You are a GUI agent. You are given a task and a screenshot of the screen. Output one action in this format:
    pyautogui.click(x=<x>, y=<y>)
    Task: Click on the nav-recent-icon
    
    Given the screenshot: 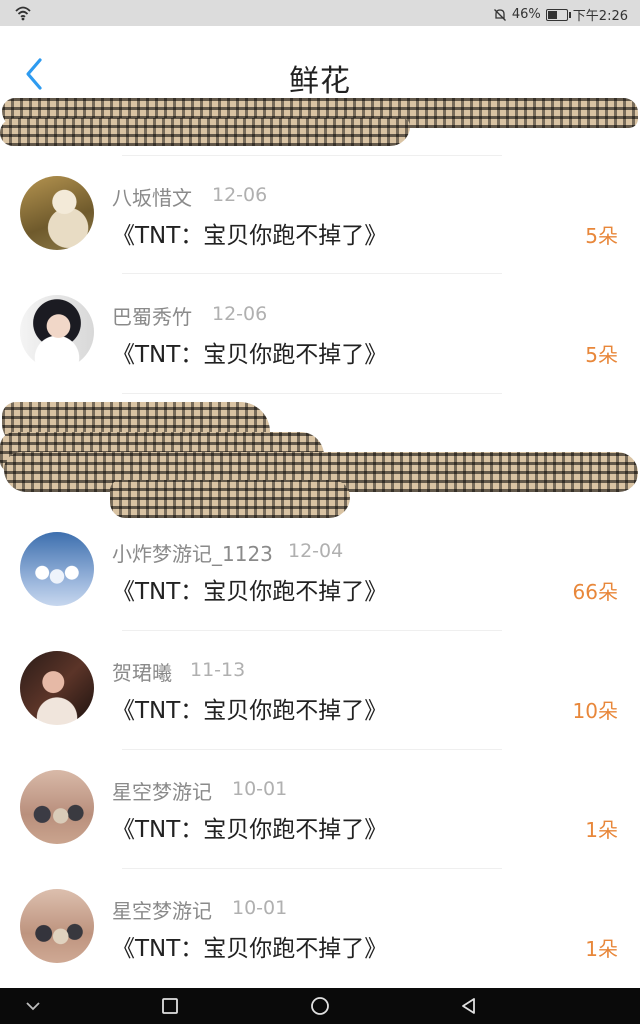 What is the action you would take?
    pyautogui.click(x=170, y=1006)
    